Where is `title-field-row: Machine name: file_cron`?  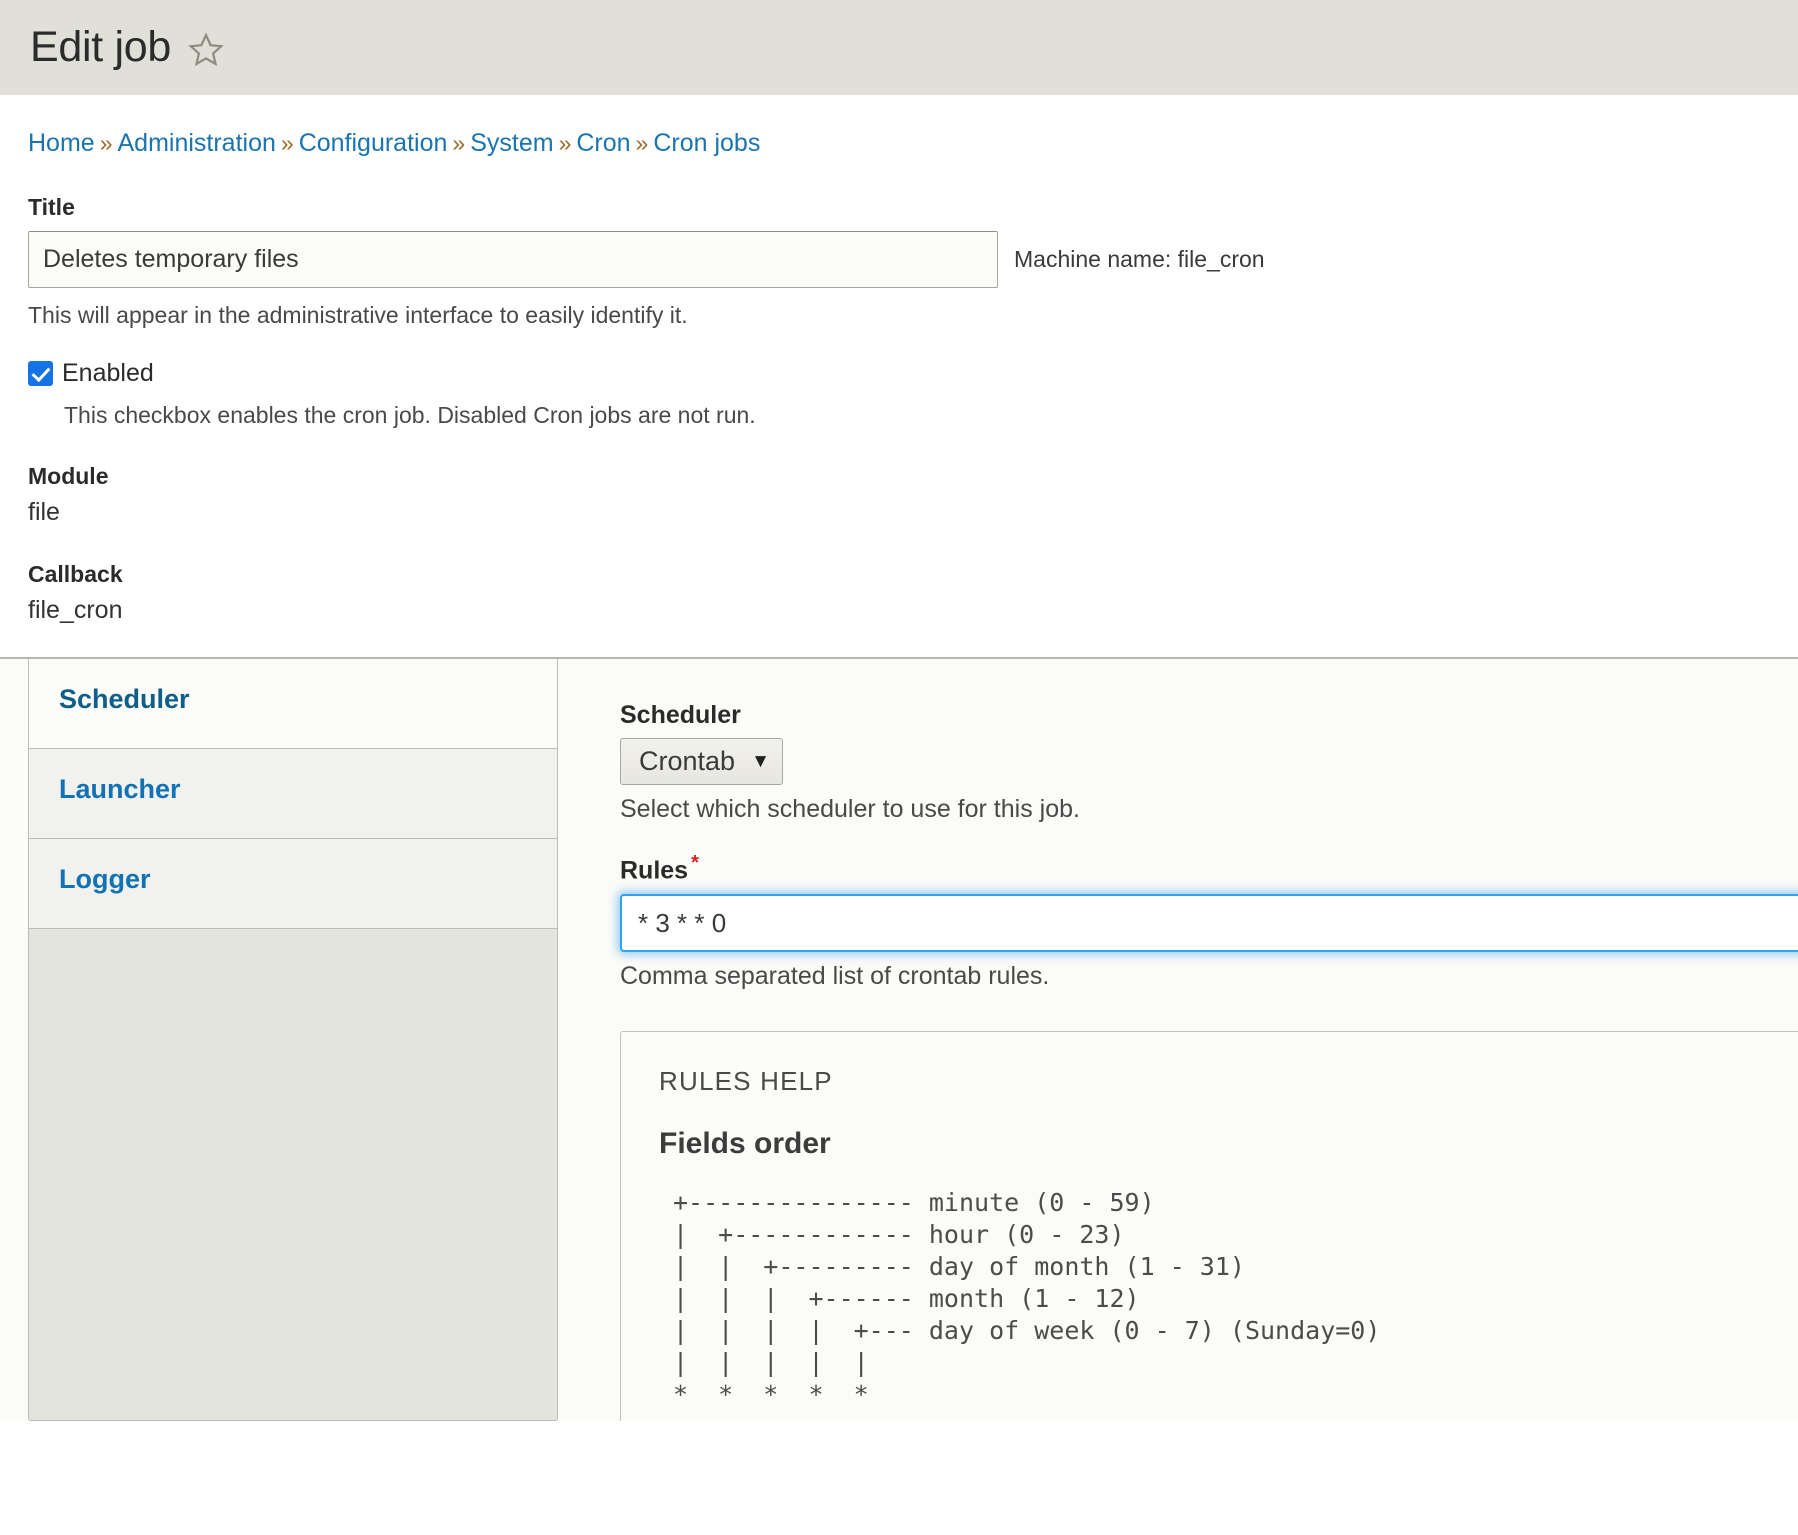 title-field-row: Machine name: file_cron is located at coordinates (899, 259).